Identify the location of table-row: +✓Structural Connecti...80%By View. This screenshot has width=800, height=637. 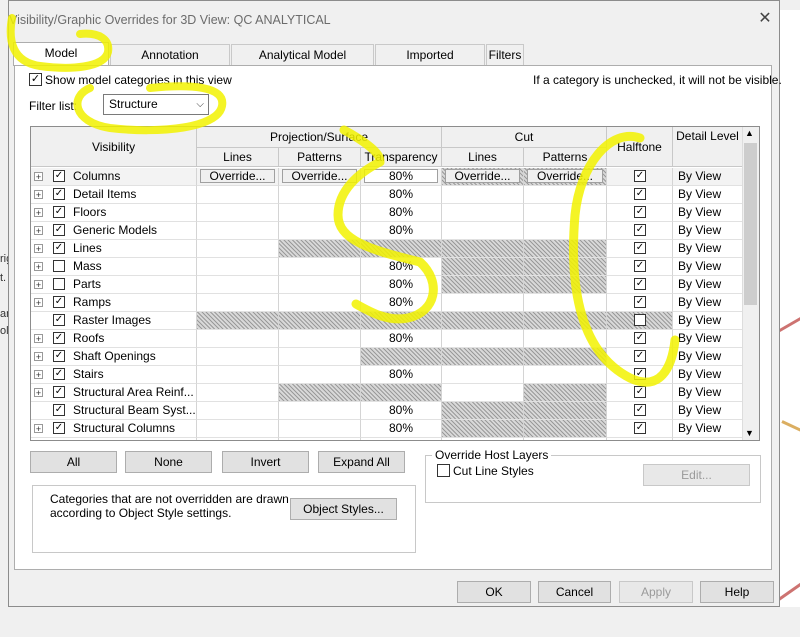
(387, 439).